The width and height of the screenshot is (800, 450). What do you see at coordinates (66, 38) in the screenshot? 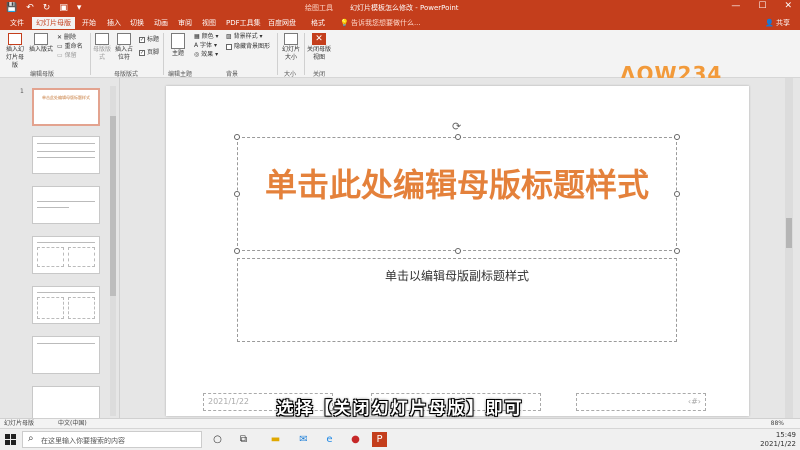
I see `delete-button: ✕ 删除` at bounding box center [66, 38].